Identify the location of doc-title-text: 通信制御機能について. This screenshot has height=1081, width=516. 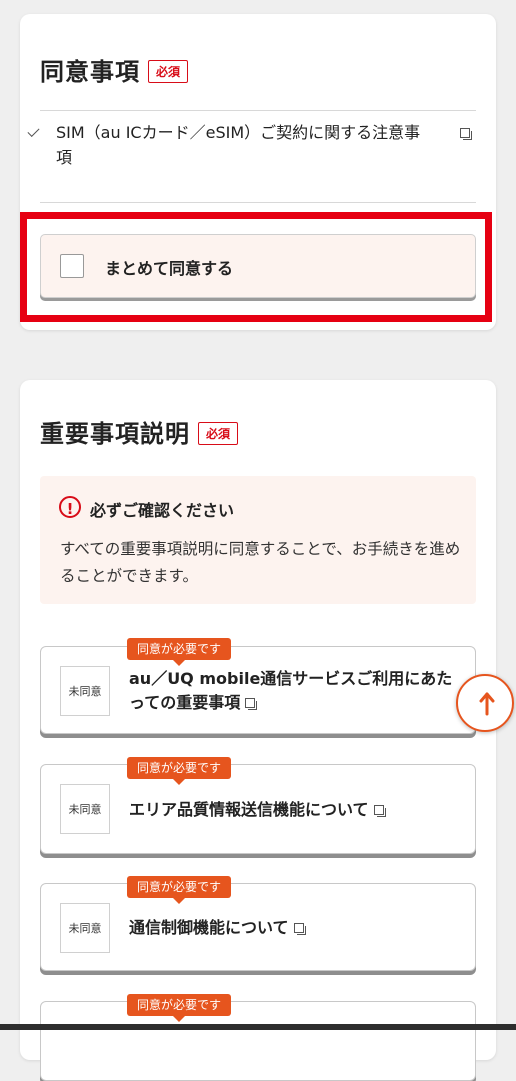
(209, 927).